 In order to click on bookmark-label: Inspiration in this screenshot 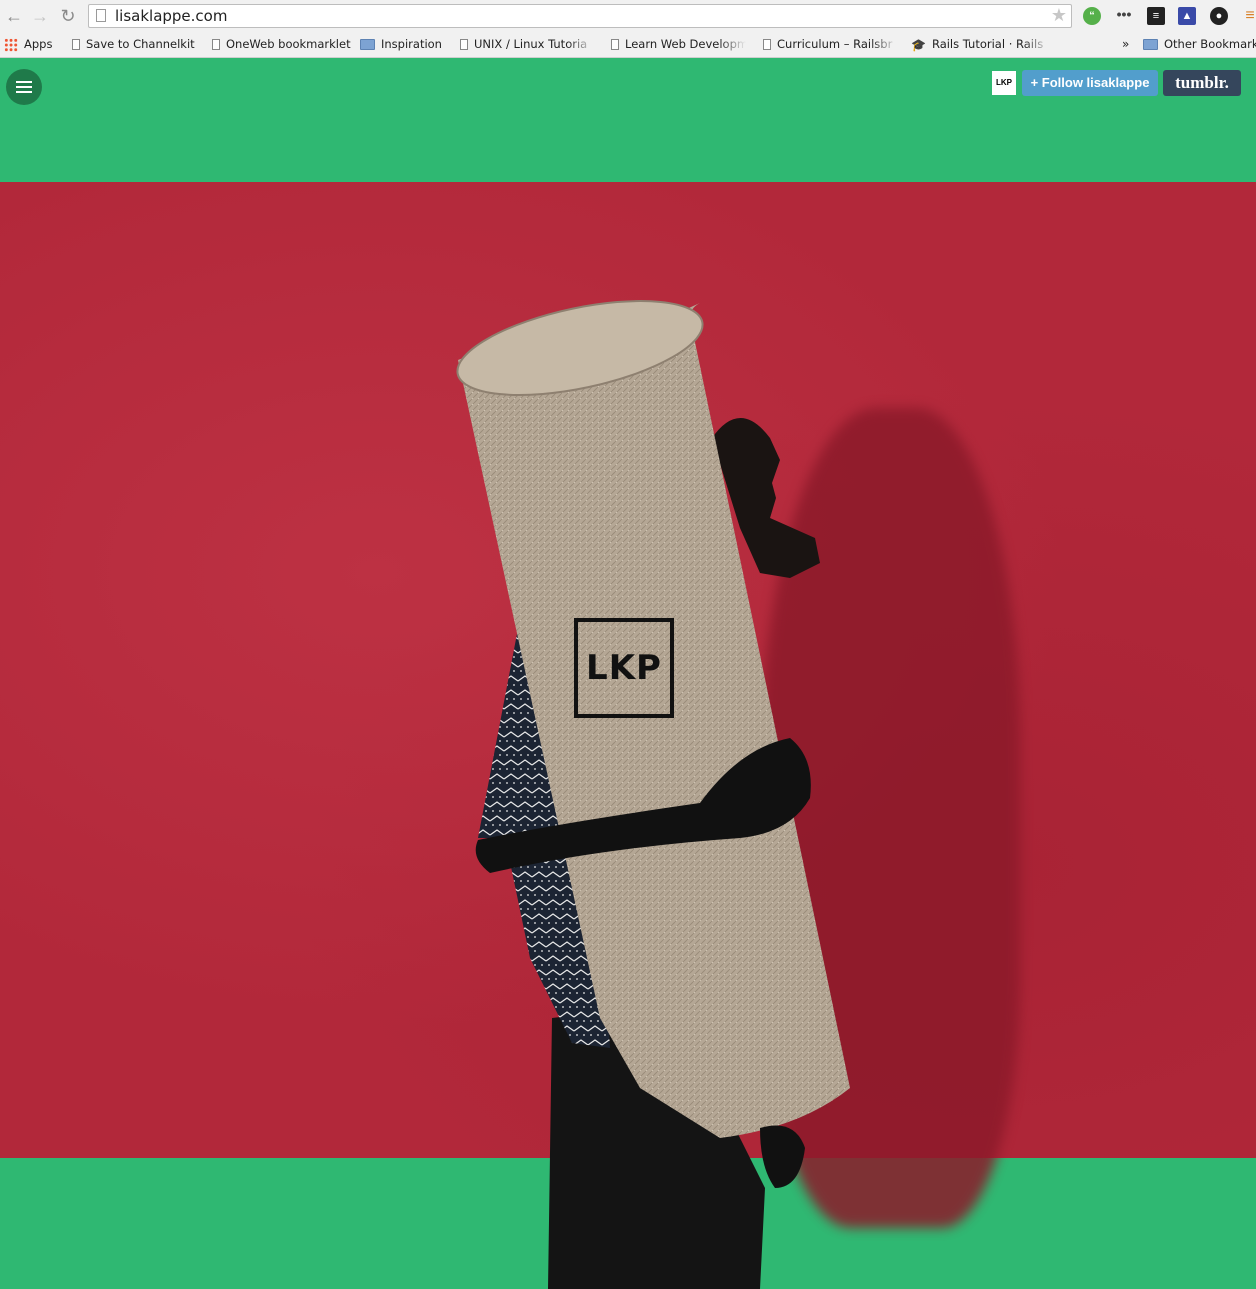, I will do `click(411, 44)`.